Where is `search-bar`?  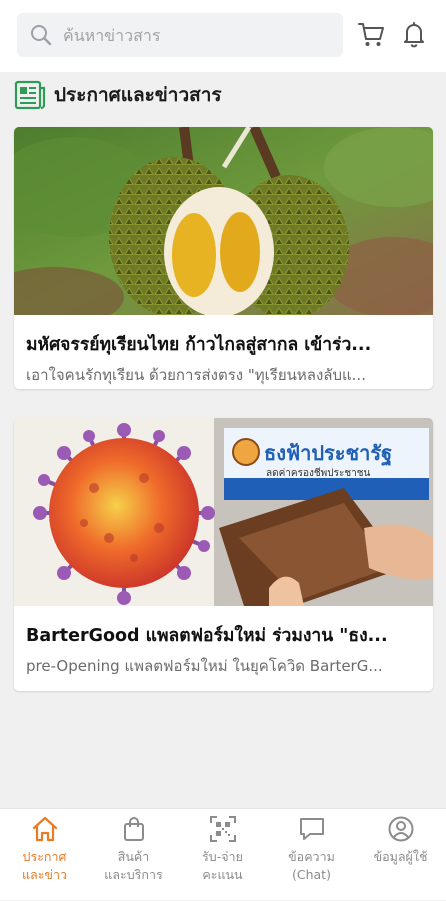
search-bar is located at coordinates (180, 35).